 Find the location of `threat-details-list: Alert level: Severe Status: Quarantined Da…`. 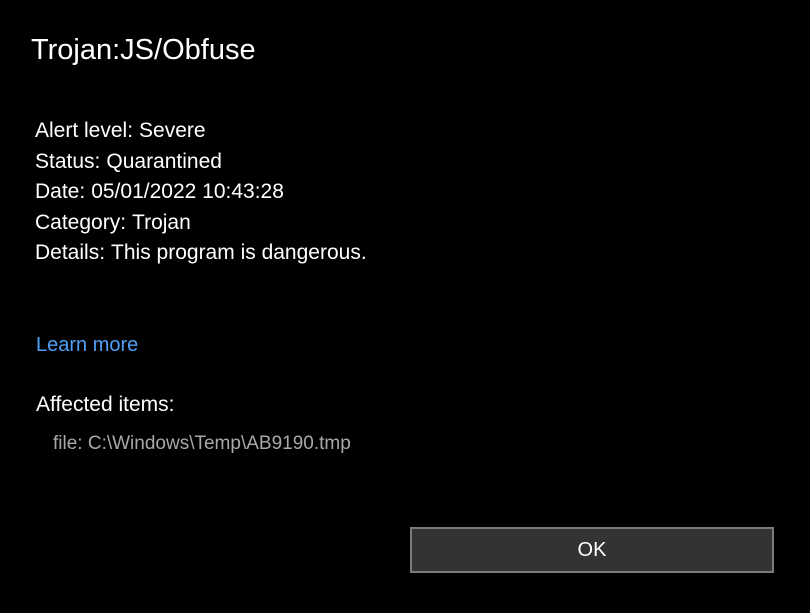

threat-details-list: Alert level: Severe Status: Quarantined Da… is located at coordinates (201, 192).